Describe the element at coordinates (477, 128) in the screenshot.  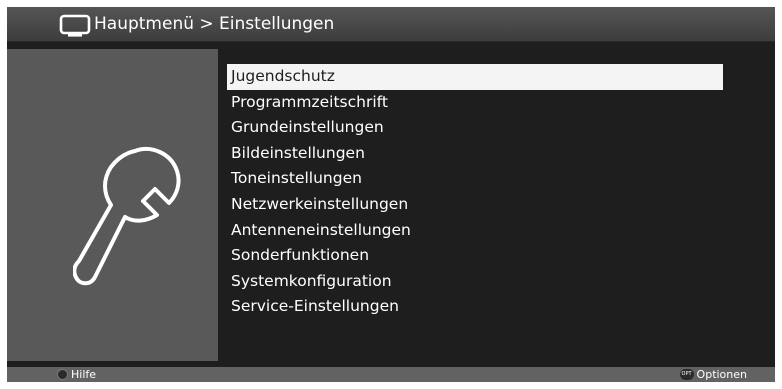
I see `menu-item: Grundeinstellungen` at that location.